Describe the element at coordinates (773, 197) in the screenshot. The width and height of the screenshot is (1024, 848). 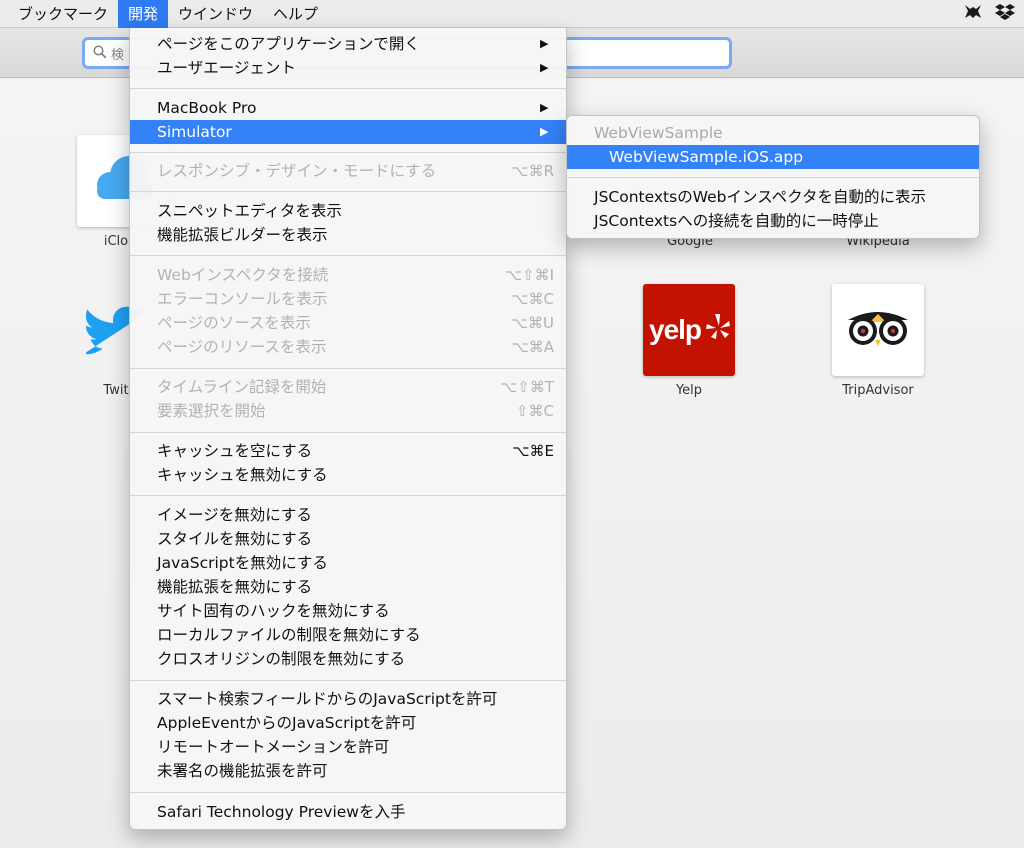
I see `submenu-item-auto-show-inspector: JSContextsのWebインスペクタを自動的に表示` at that location.